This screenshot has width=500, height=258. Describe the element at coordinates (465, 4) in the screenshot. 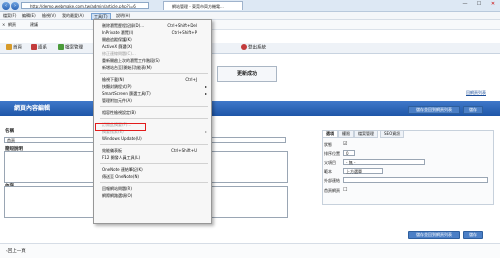

I see `minimize-icon: —` at that location.